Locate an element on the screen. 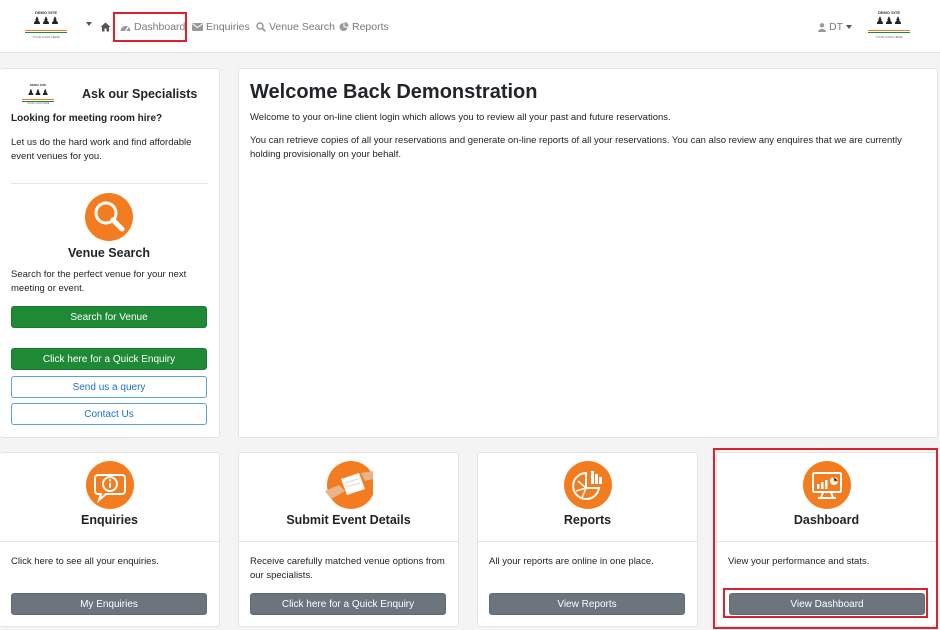 The image size is (940, 630). nav-venue-search: Venue Search is located at coordinates (295, 27).